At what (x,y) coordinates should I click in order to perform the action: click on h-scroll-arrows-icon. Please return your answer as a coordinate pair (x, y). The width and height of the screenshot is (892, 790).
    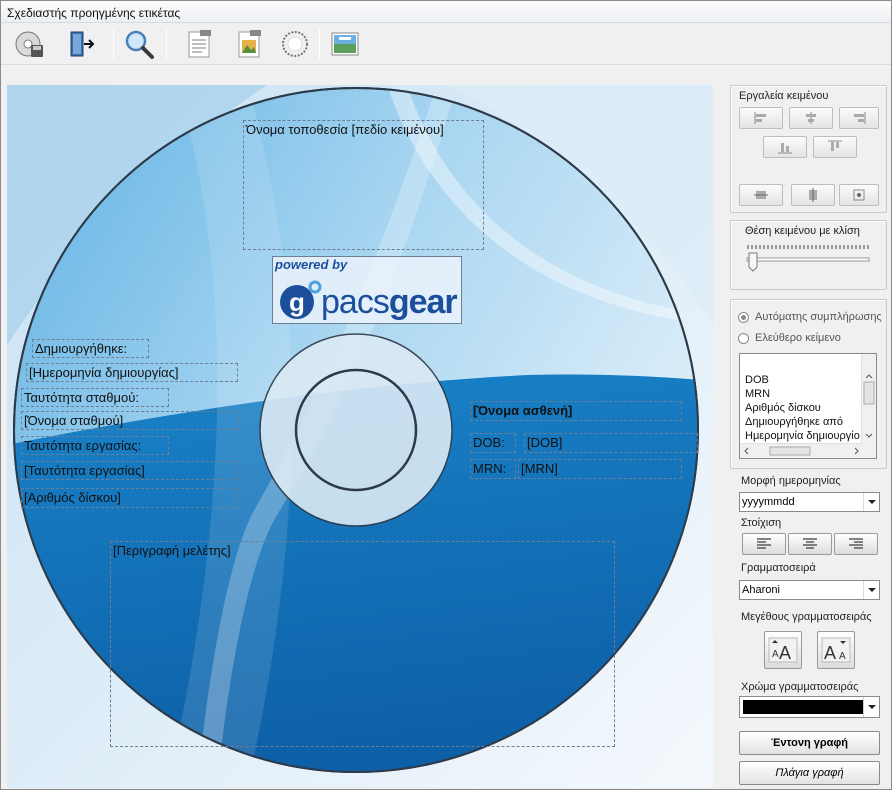
    Looking at the image, I should click on (801, 451).